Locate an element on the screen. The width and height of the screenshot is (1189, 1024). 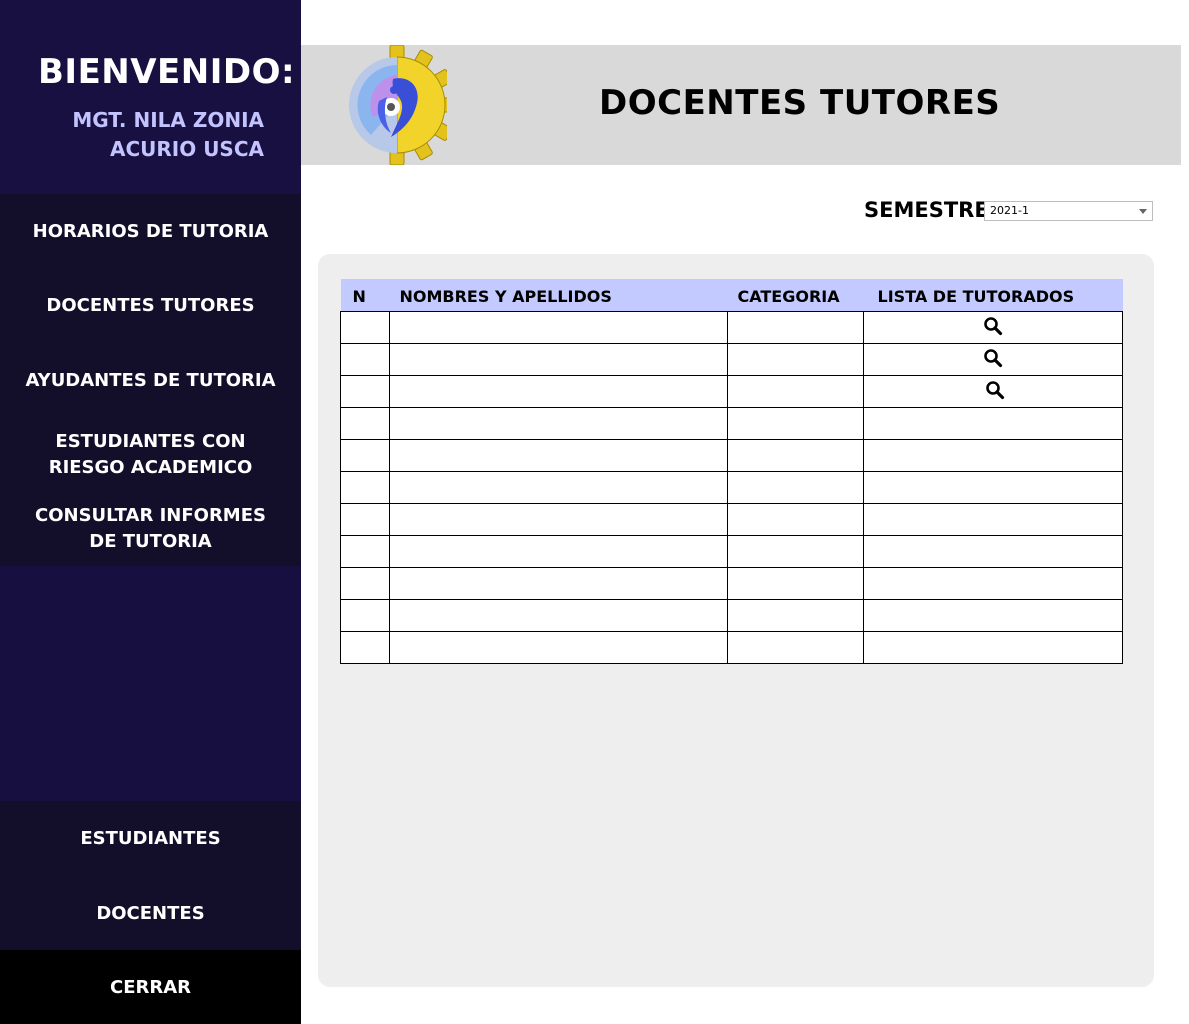
menu-item-ayudantes-de-tutoria: AYUDANTES DE TUTORIA is located at coordinates (150, 381).